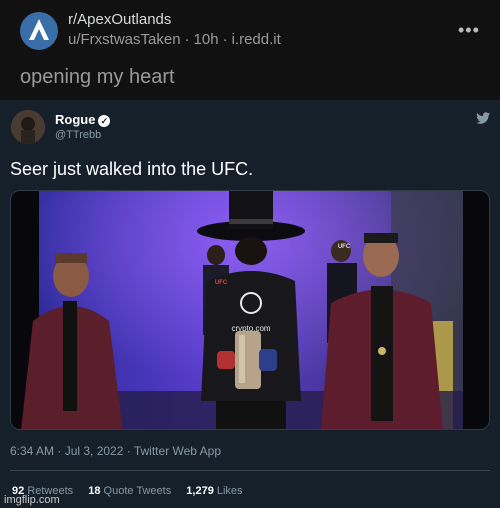 The height and width of the screenshot is (508, 500). I want to click on likes-stat: 1,279 Likes, so click(214, 491).